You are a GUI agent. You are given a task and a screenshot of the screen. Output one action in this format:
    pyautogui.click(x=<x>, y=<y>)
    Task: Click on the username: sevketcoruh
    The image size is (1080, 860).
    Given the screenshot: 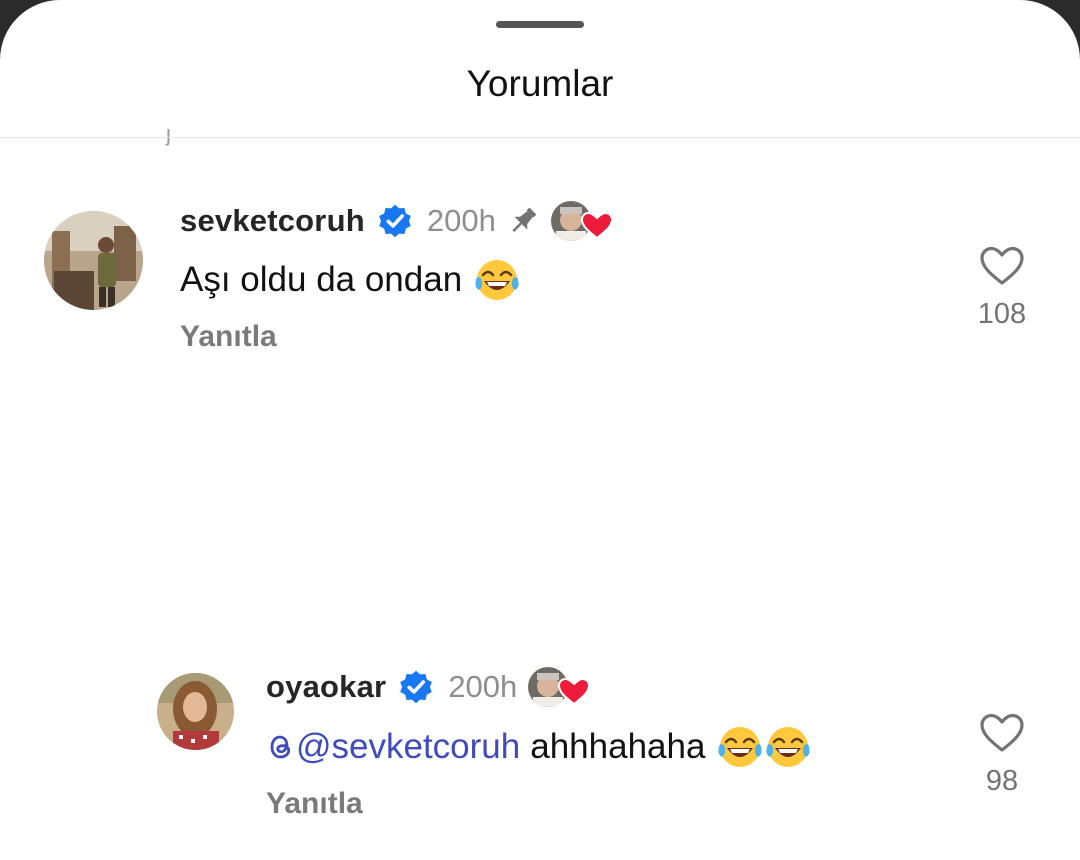 What is the action you would take?
    pyautogui.click(x=272, y=221)
    